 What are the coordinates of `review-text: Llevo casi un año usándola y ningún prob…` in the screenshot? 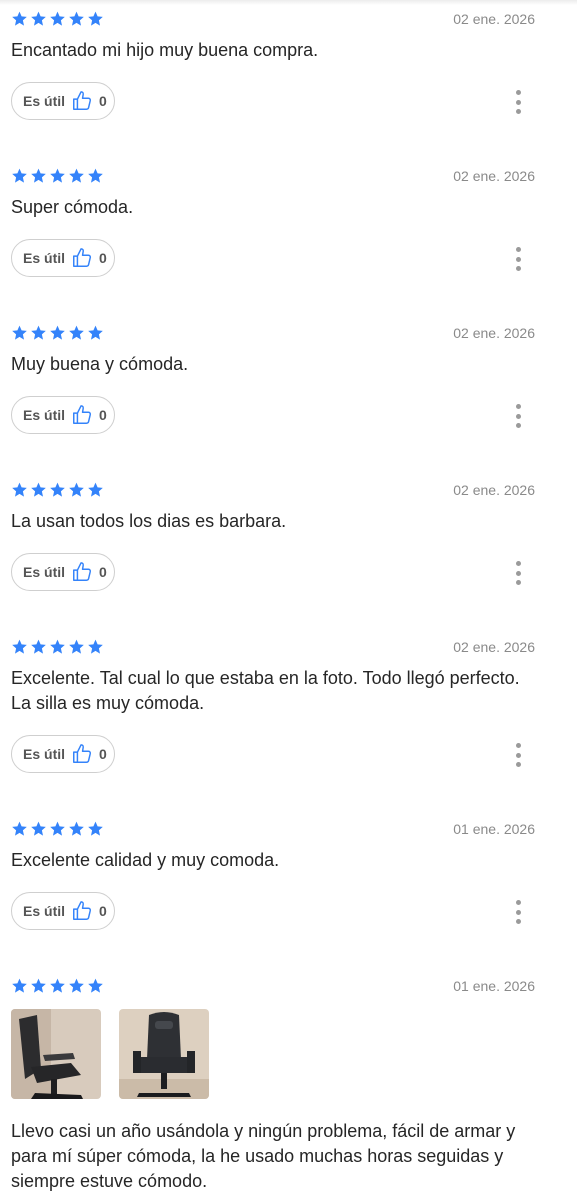 It's located at (263, 1156).